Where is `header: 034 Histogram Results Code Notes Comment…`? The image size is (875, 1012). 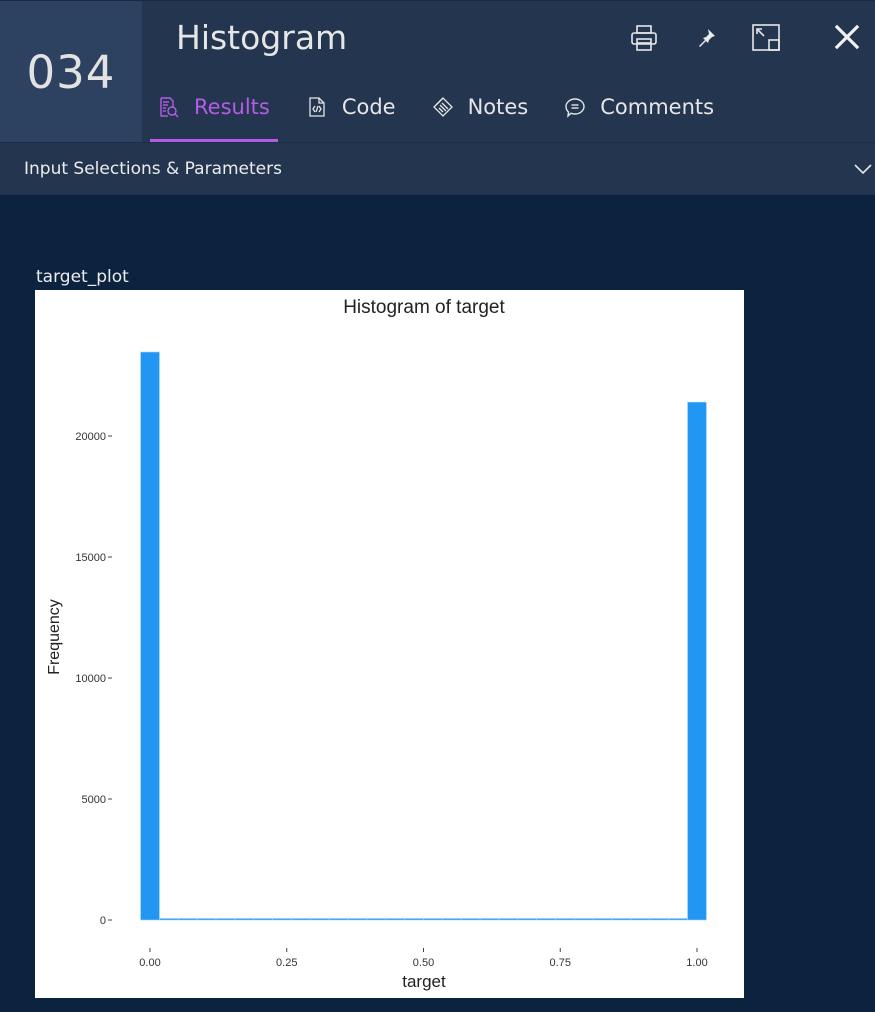 header: 034 Histogram Results Code Notes Comment… is located at coordinates (437, 71).